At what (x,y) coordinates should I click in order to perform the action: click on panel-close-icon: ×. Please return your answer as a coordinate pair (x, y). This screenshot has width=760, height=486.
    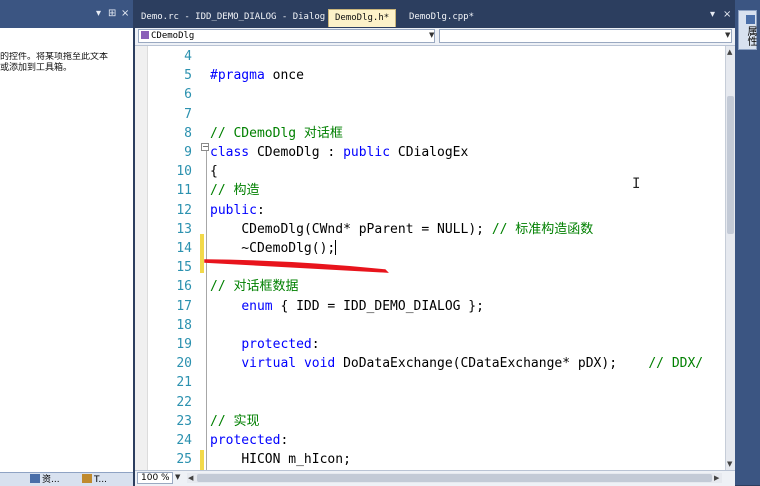
    Looking at the image, I should click on (125, 14).